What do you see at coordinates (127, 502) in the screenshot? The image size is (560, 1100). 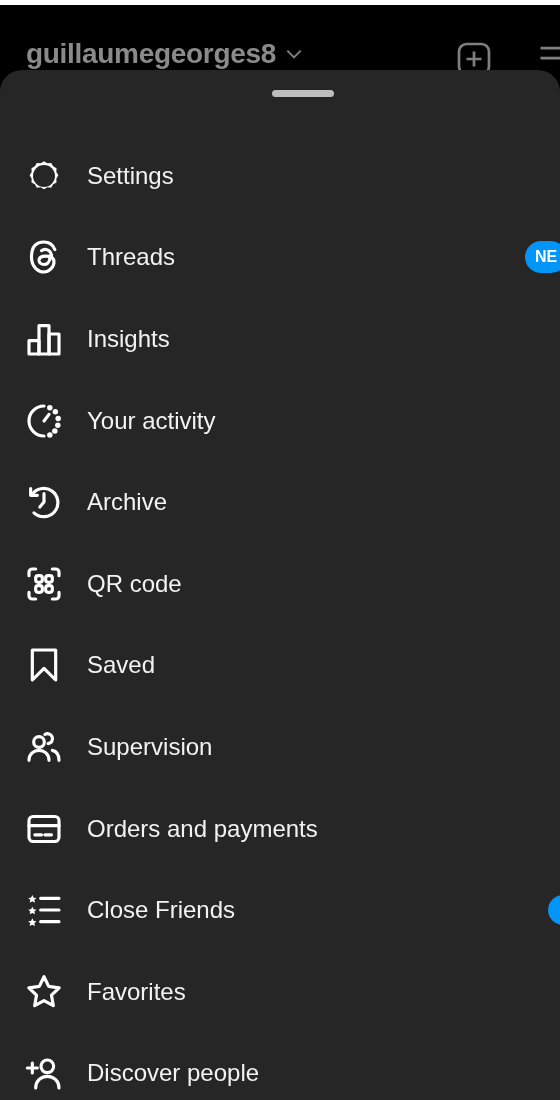 I see `menu-item: Archive` at bounding box center [127, 502].